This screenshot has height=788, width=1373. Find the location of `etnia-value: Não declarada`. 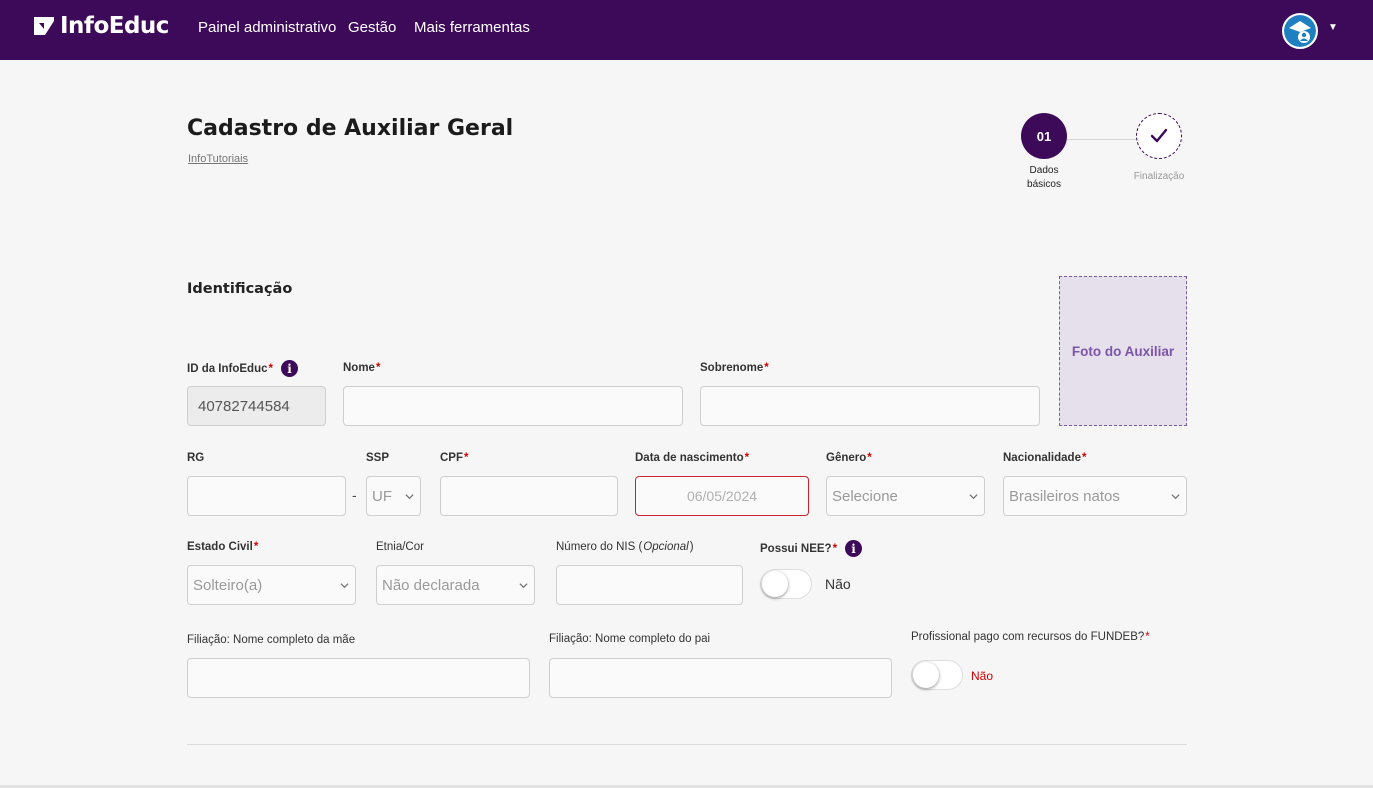

etnia-value: Não declarada is located at coordinates (431, 585).